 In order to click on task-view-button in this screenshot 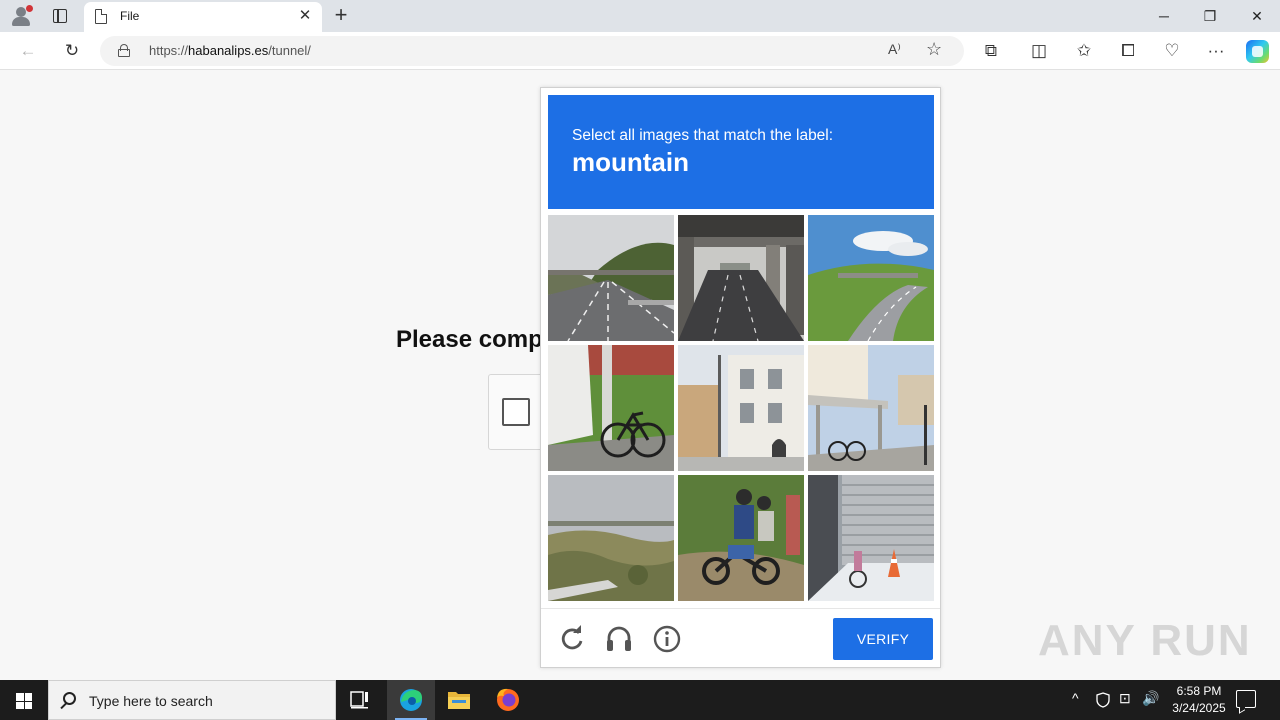, I will do `click(360, 700)`.